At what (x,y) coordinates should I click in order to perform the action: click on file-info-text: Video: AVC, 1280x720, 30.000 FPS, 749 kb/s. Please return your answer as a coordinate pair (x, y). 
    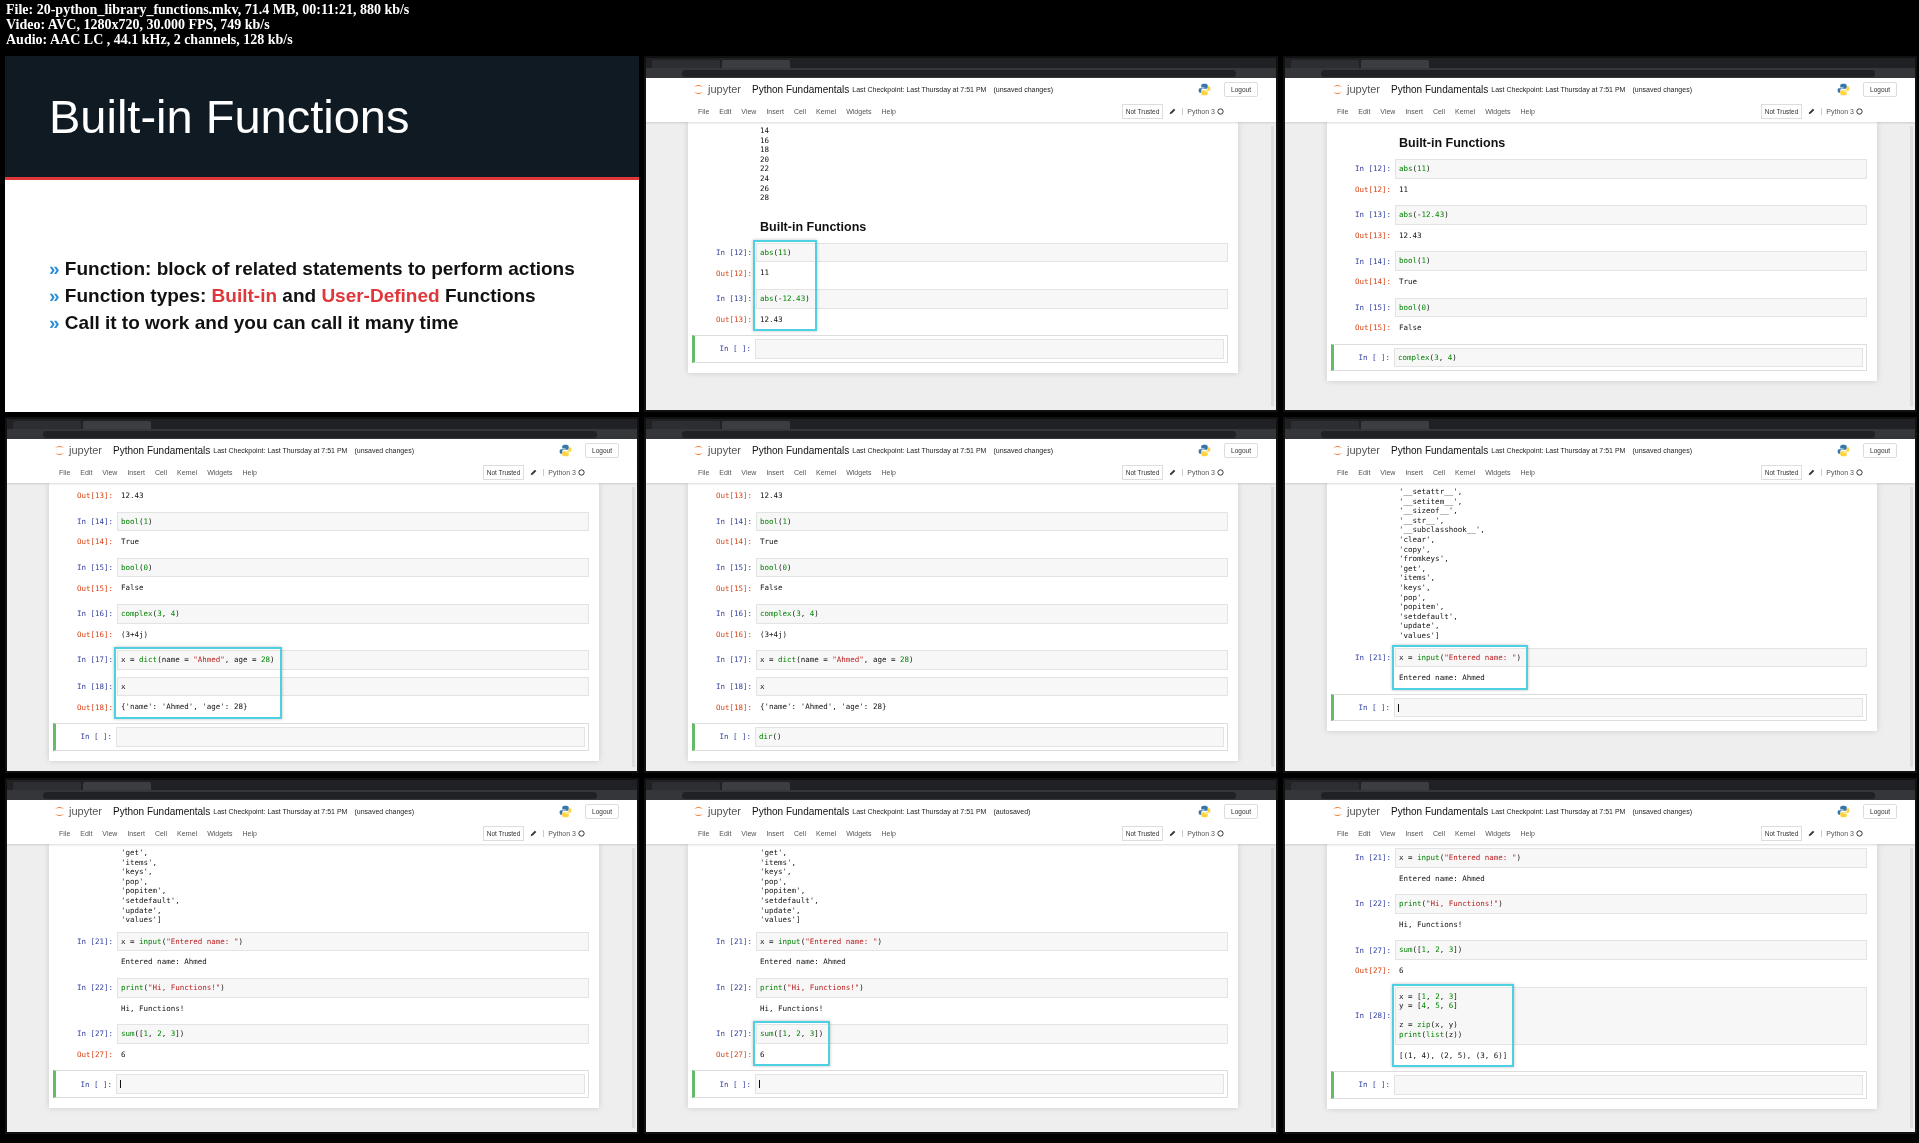
    Looking at the image, I should click on (138, 24).